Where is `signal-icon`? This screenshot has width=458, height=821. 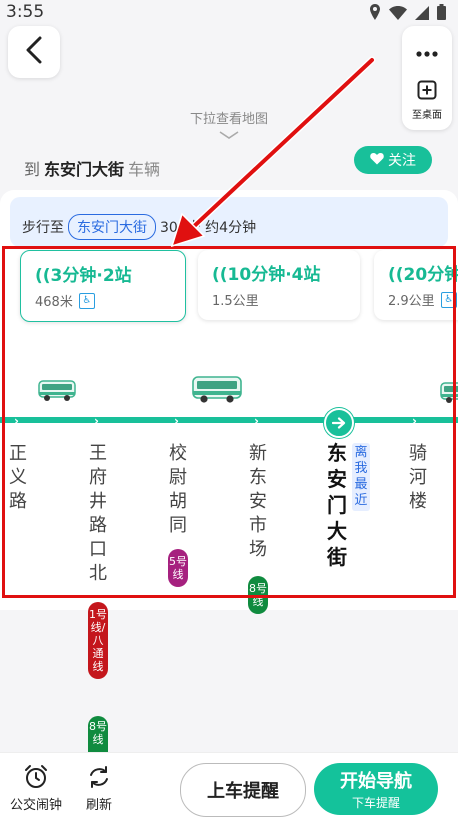
signal-icon is located at coordinates (422, 14).